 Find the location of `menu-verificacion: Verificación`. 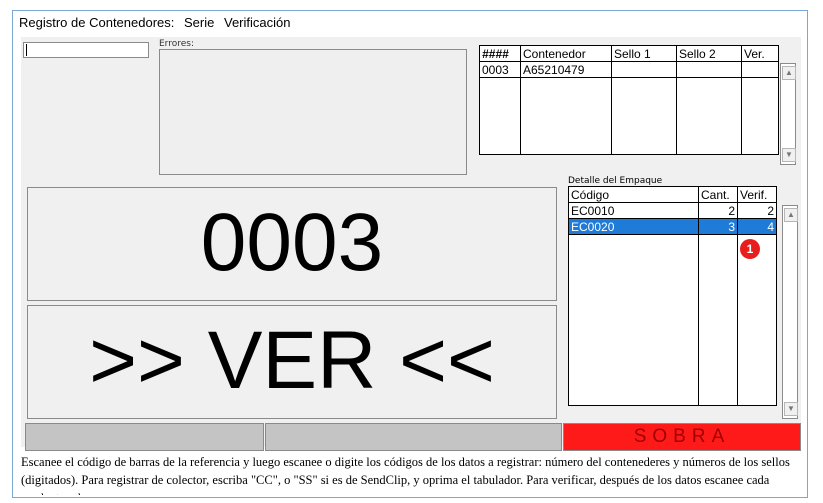

menu-verificacion: Verificación is located at coordinates (257, 22).